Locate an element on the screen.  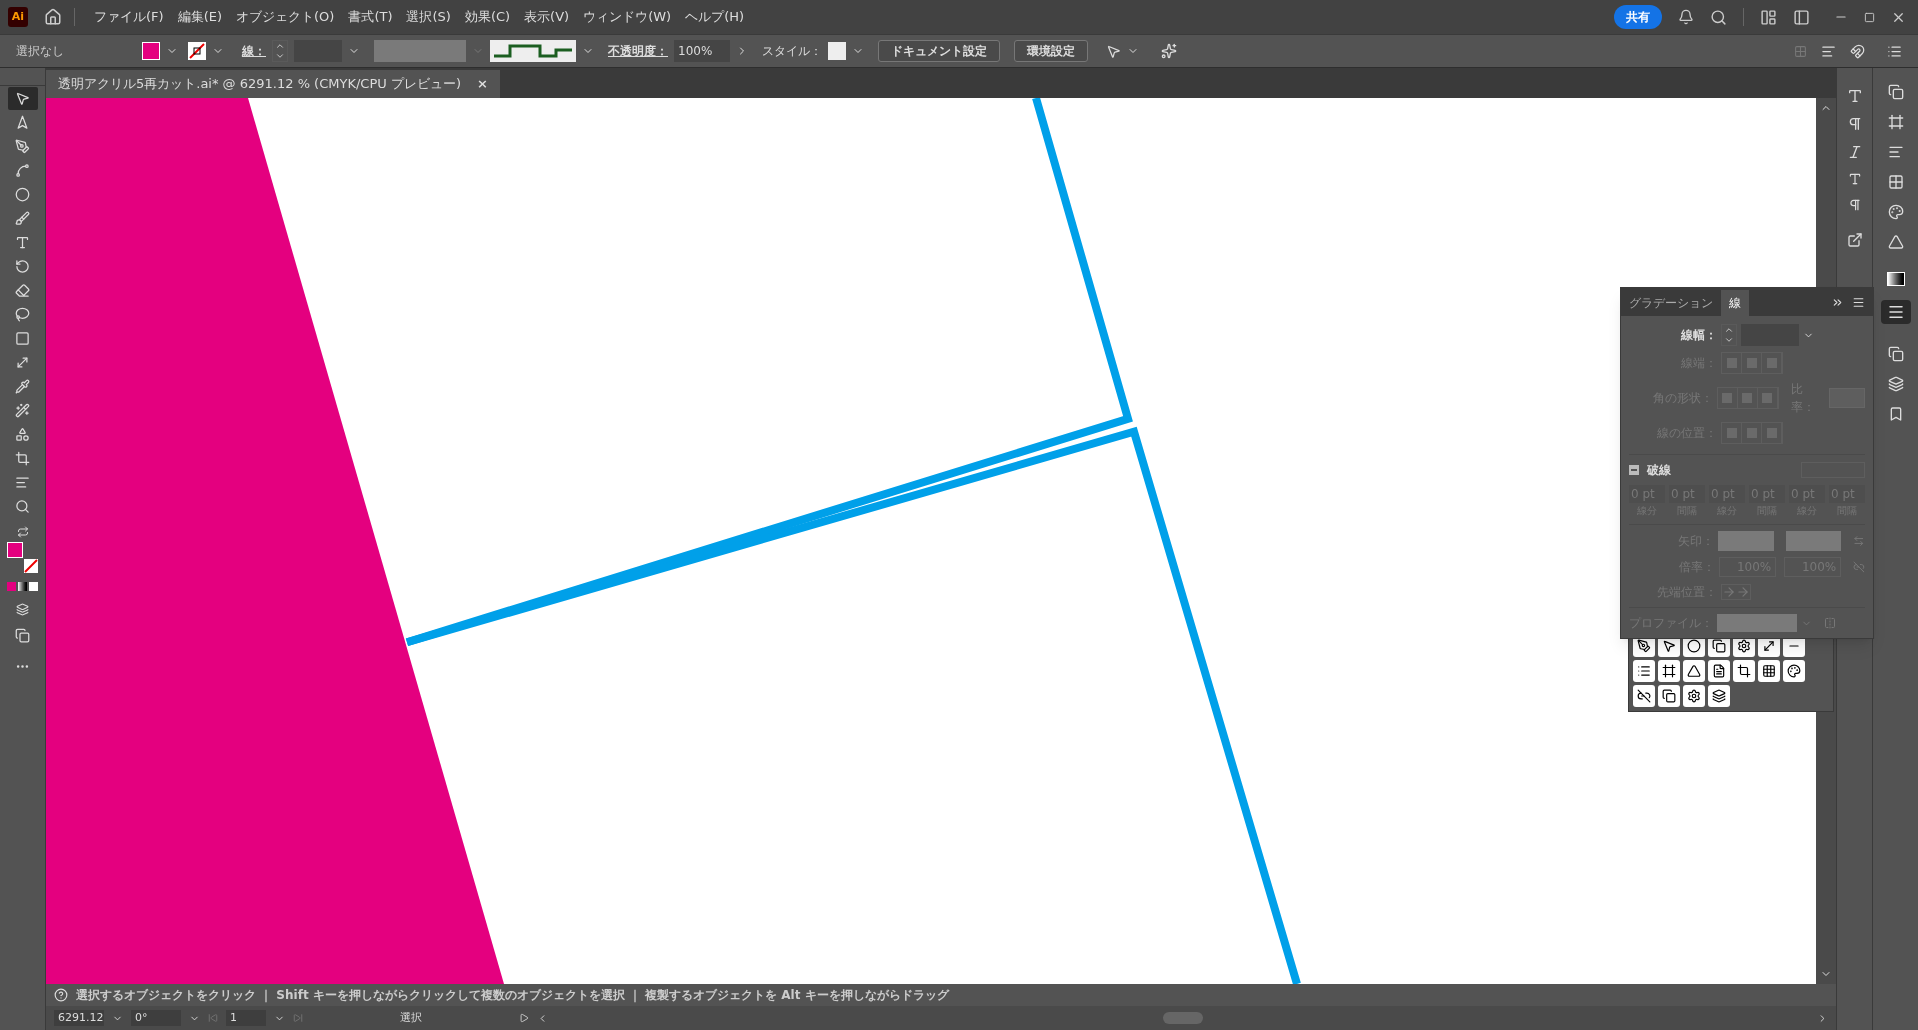
eyedropper-tool-icon is located at coordinates (22, 386).